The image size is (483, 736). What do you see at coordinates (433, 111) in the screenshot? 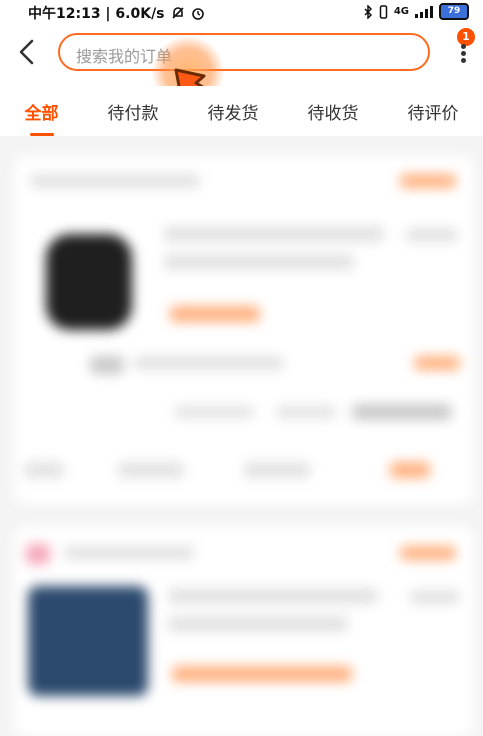
I see `tab-pending-review: 待评价` at bounding box center [433, 111].